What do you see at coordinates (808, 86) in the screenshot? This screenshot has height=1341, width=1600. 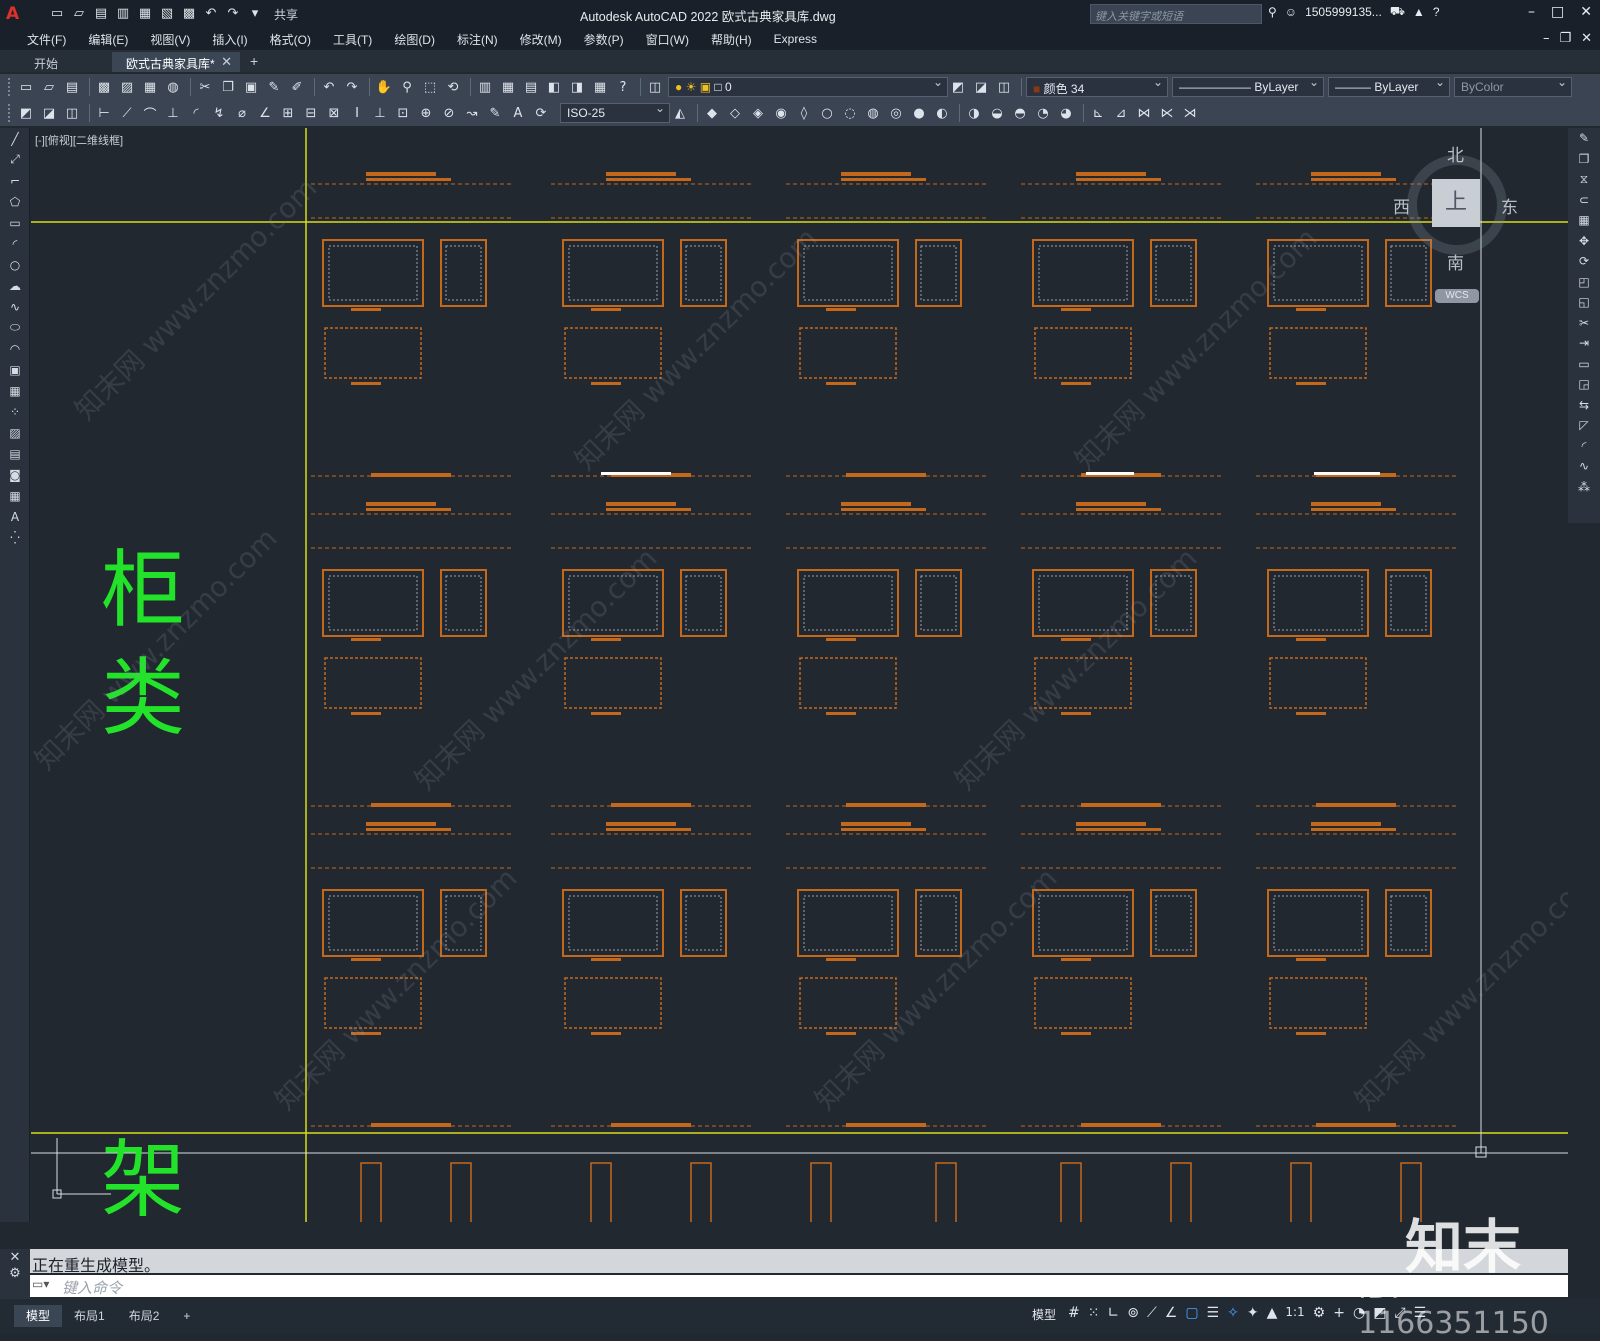 I see `layer-dropdown: ● ☀ ▣ □ 0` at bounding box center [808, 86].